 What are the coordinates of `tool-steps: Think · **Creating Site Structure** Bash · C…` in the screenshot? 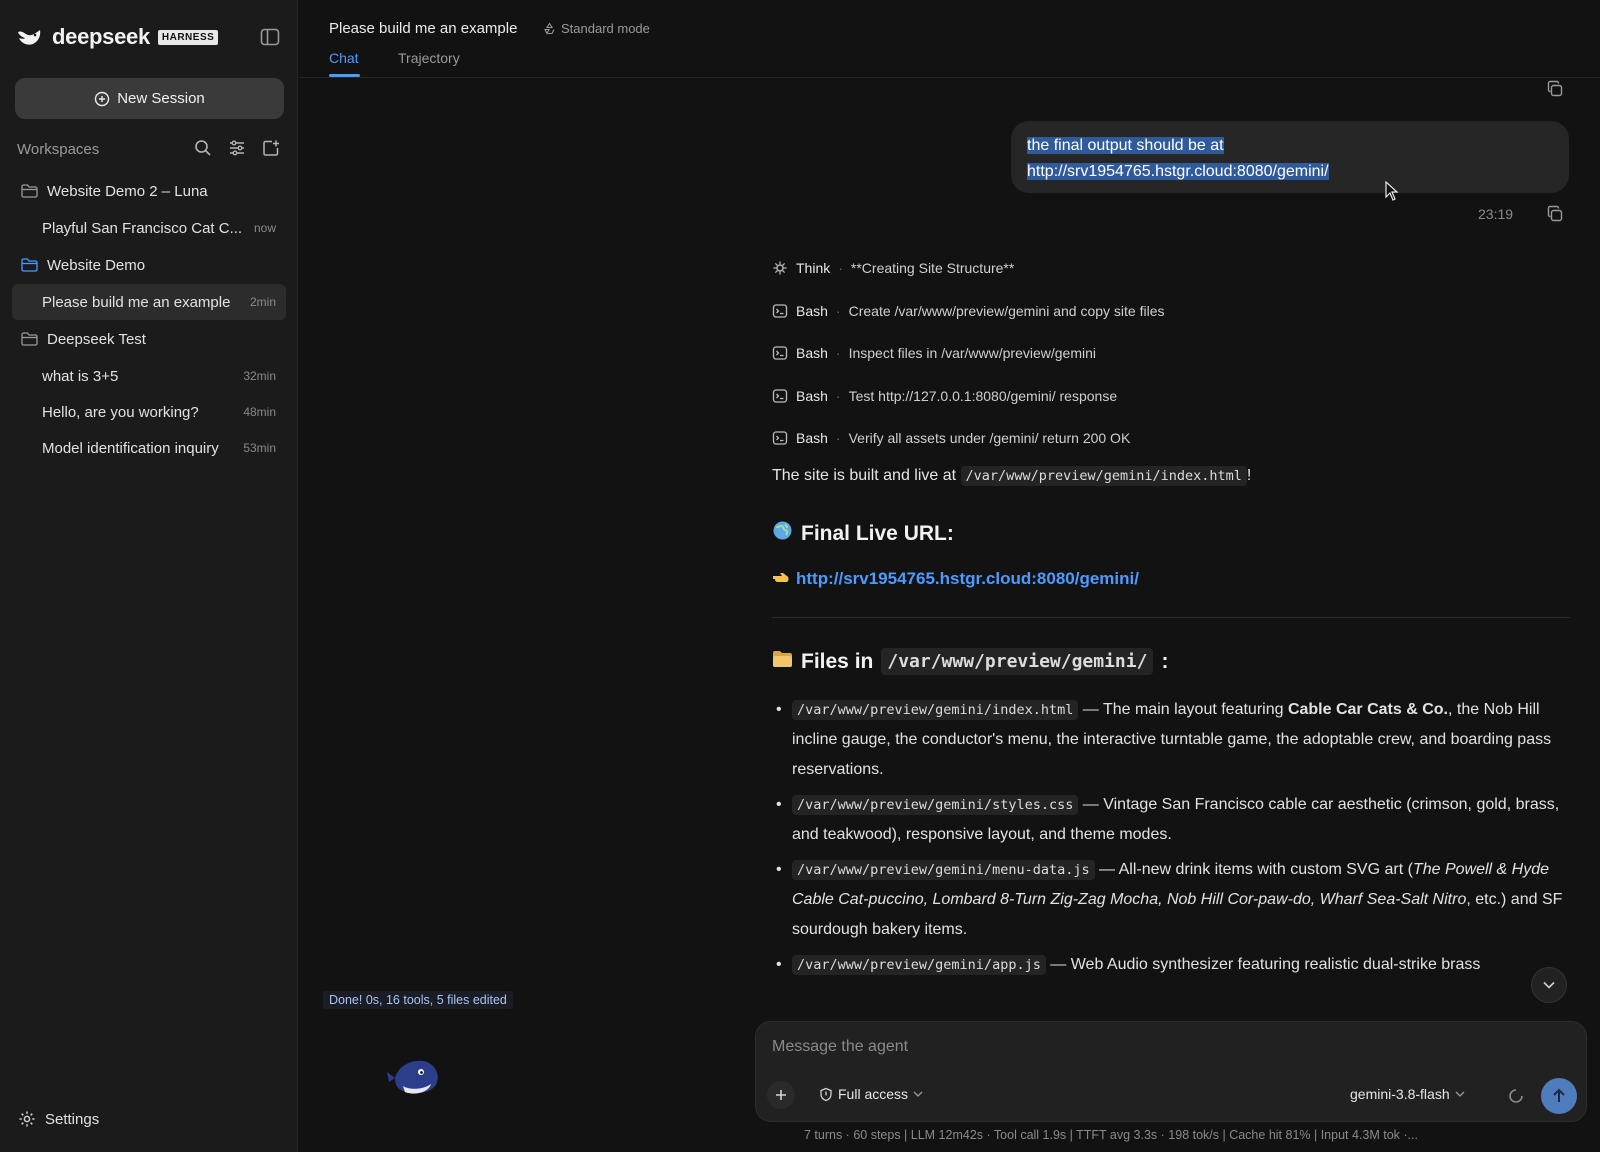 It's located at (1167, 353).